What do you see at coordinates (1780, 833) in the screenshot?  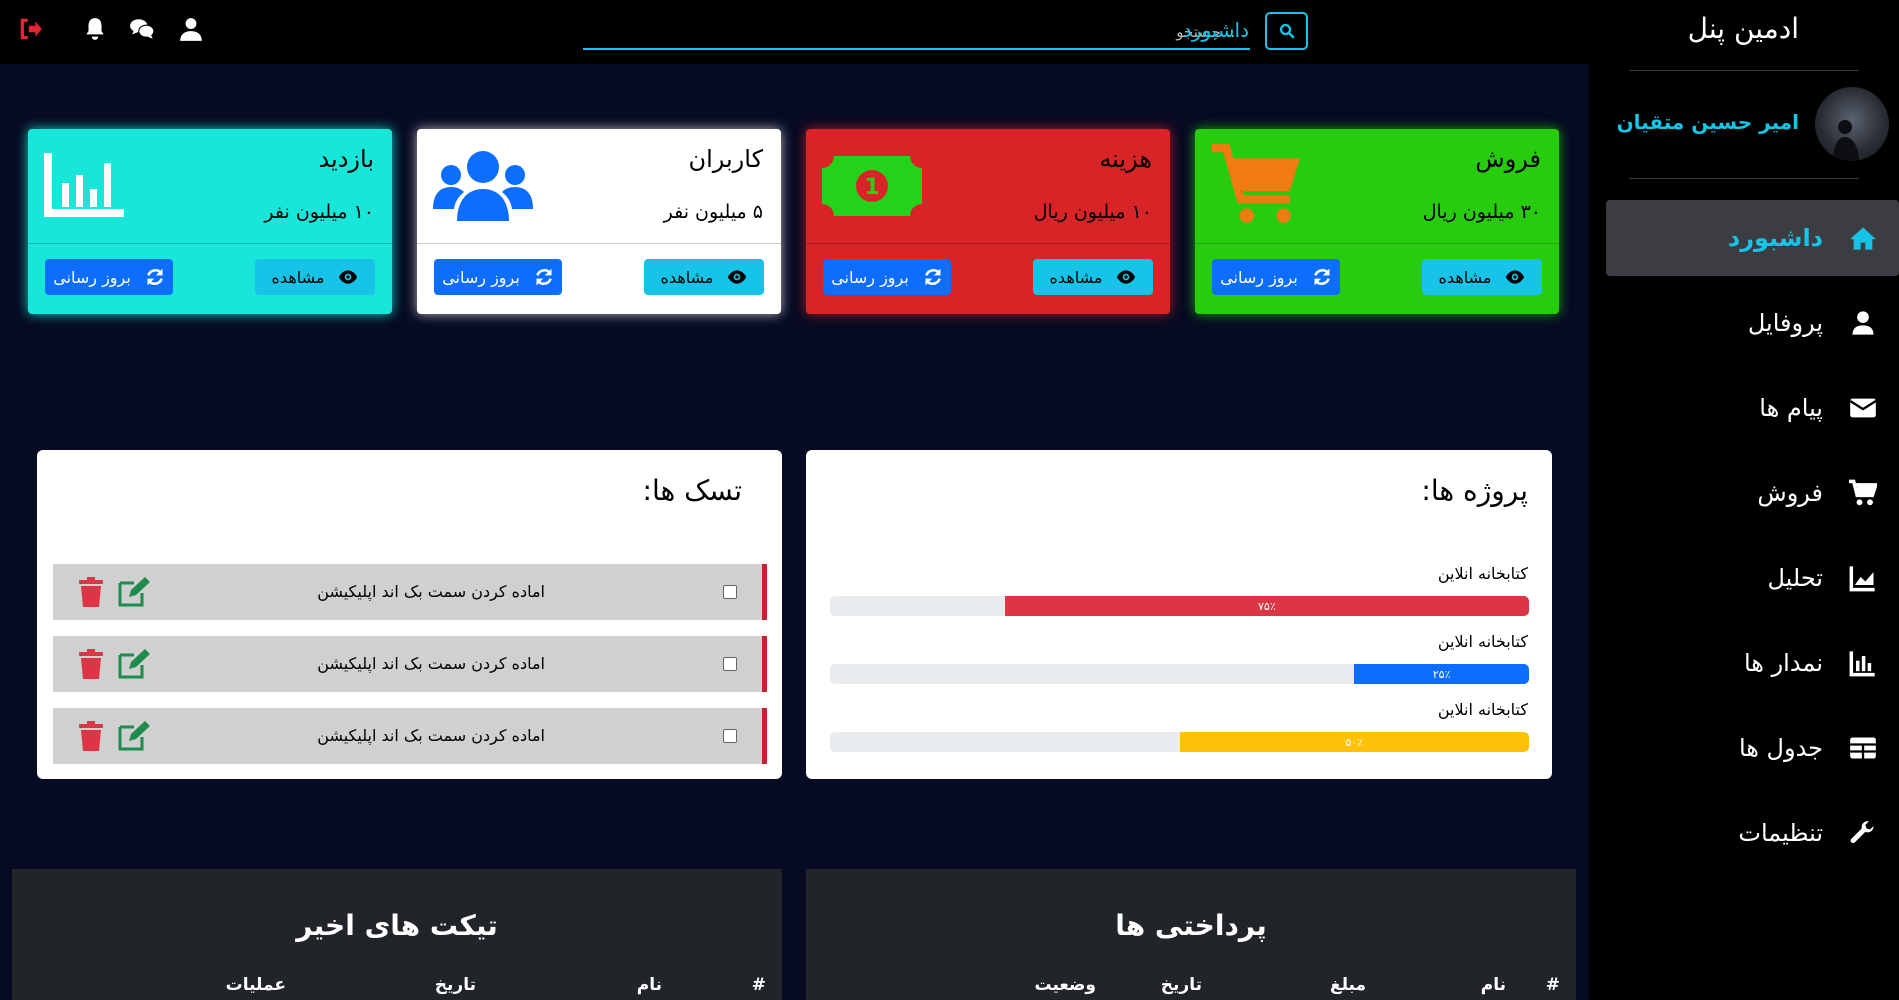 I see `sidebar-item-label: تنظیمات` at bounding box center [1780, 833].